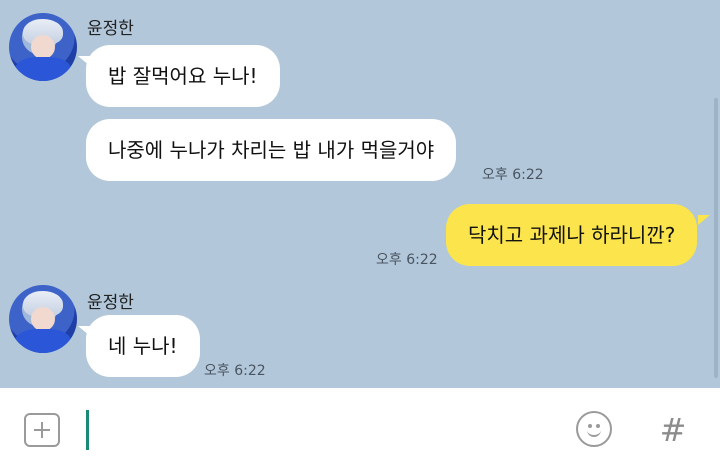 Image resolution: width=720 pixels, height=472 pixels. I want to click on incoming-message-bubble: 네 누나!, so click(143, 346).